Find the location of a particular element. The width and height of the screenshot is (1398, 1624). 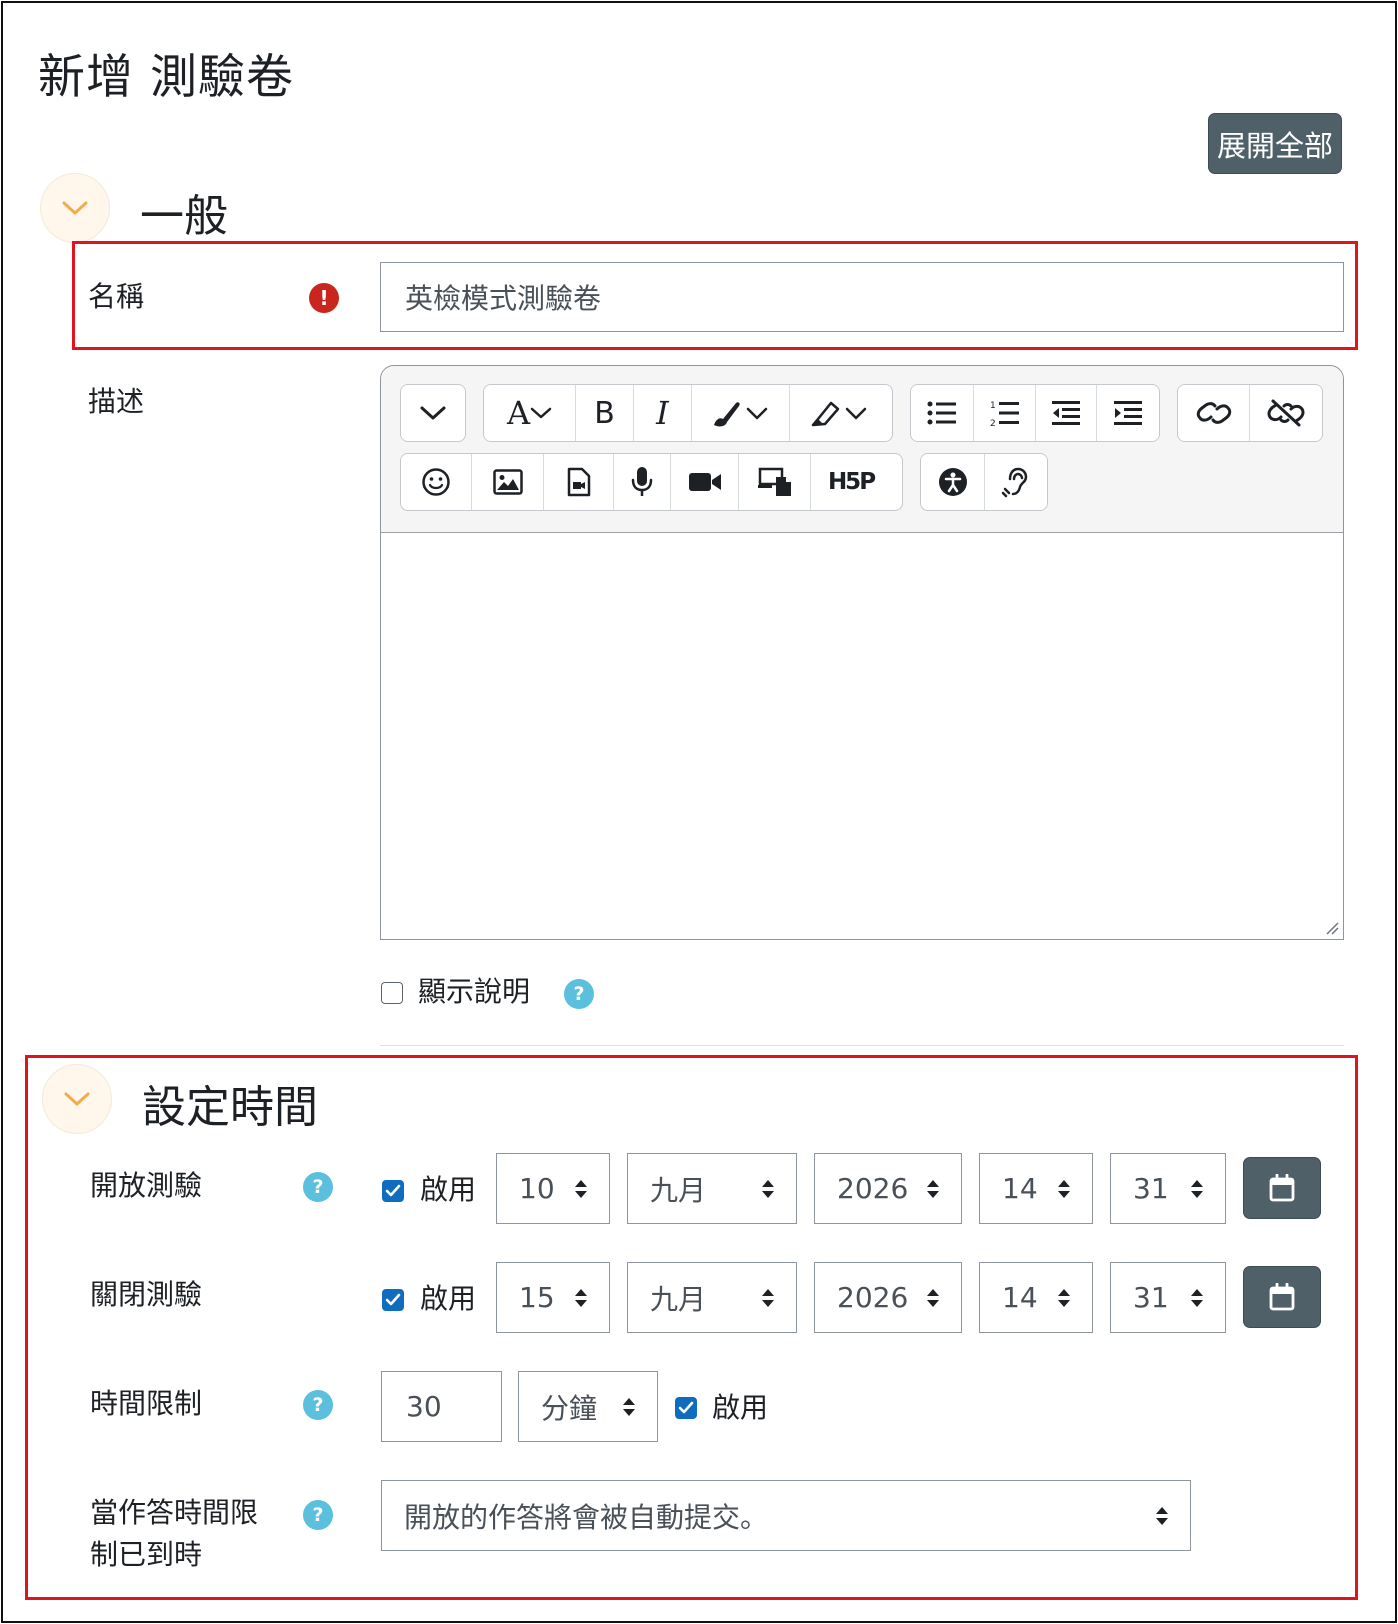

section-toggle-general is located at coordinates (75, 208).